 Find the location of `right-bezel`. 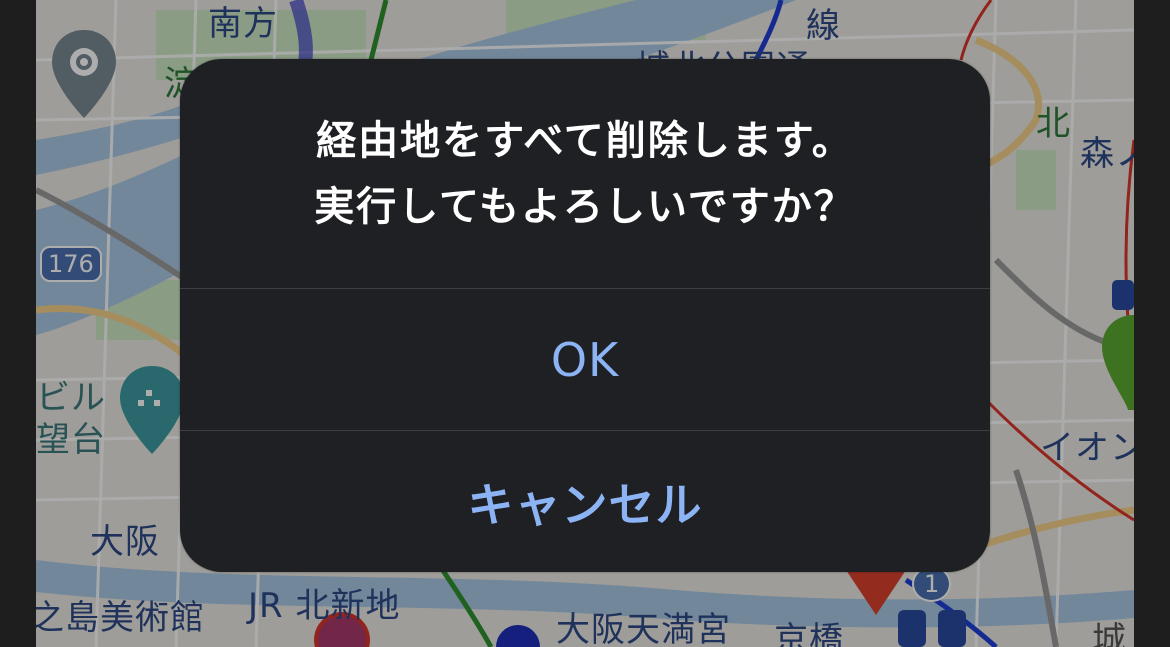

right-bezel is located at coordinates (1152, 323).